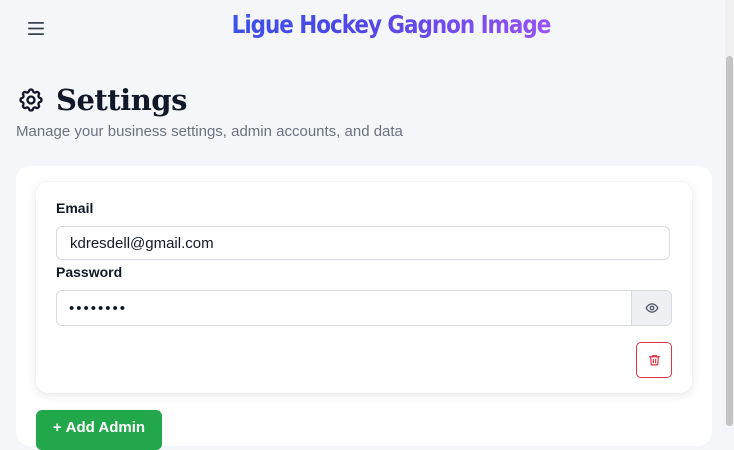 The image size is (734, 450). What do you see at coordinates (31, 100) in the screenshot?
I see `gear-icon` at bounding box center [31, 100].